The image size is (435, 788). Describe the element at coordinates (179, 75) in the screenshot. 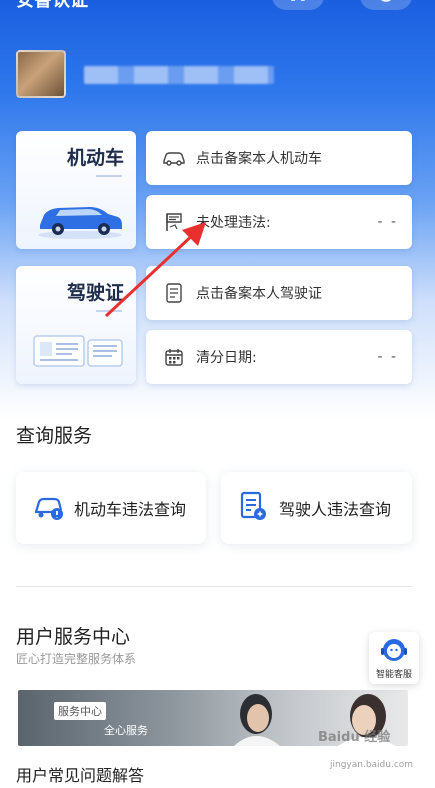

I see `user-name-masked` at that location.